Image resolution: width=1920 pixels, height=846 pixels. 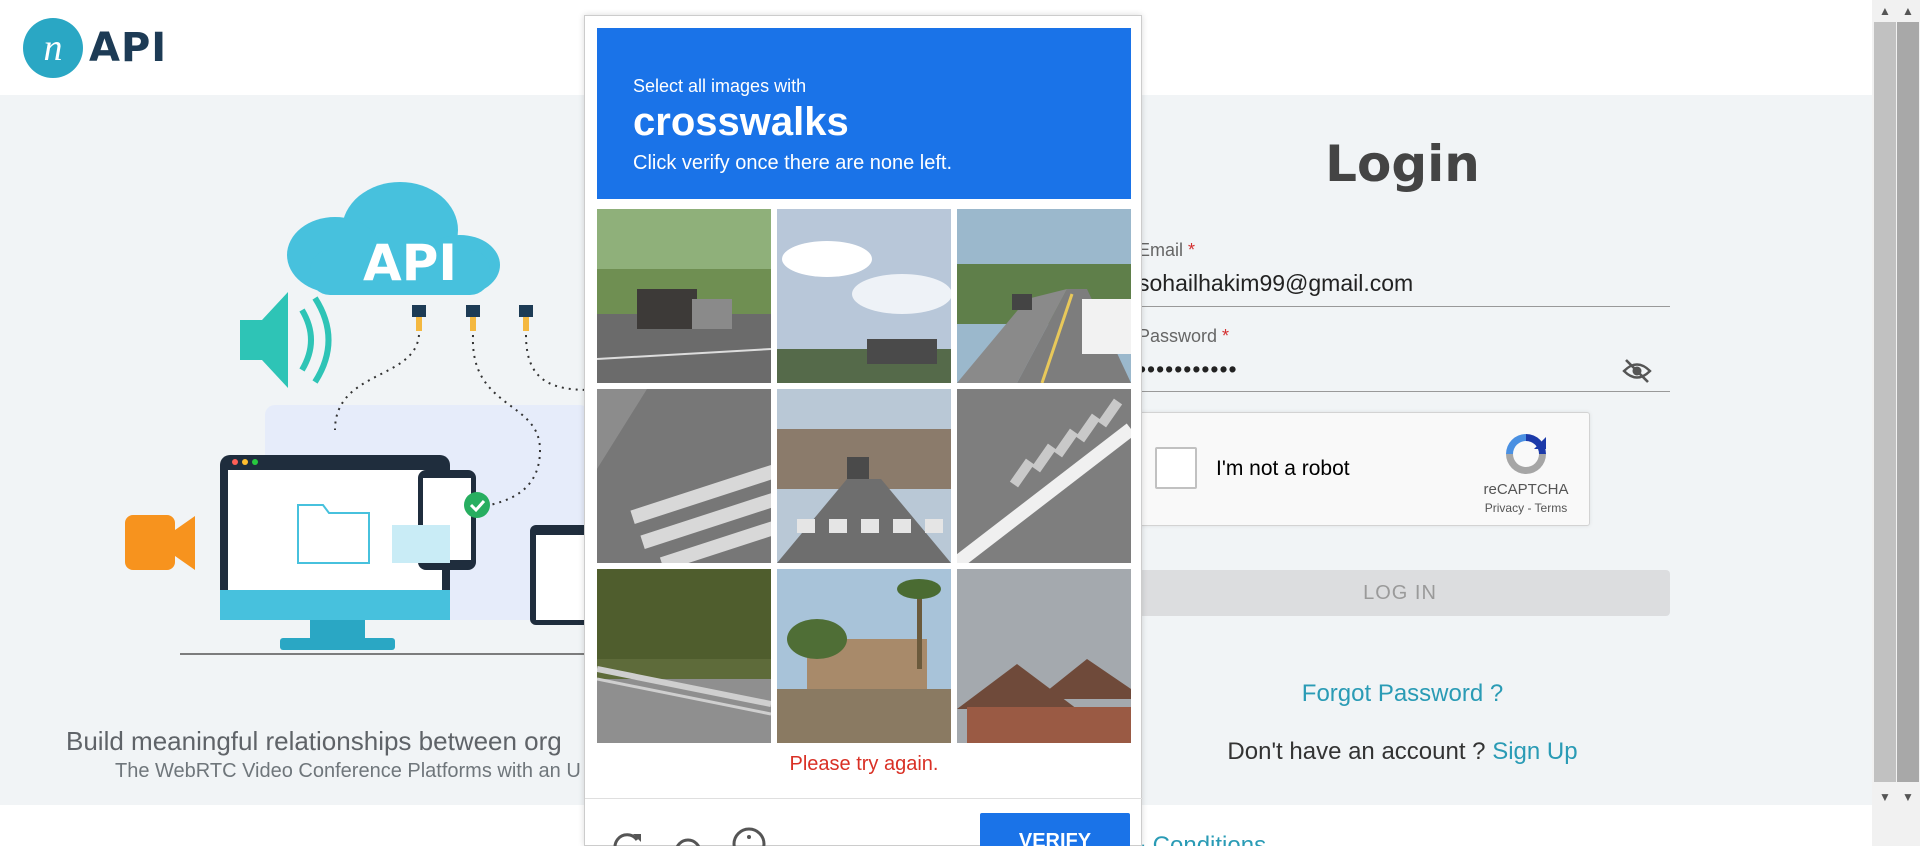 I want to click on info-icon, so click(x=749, y=836).